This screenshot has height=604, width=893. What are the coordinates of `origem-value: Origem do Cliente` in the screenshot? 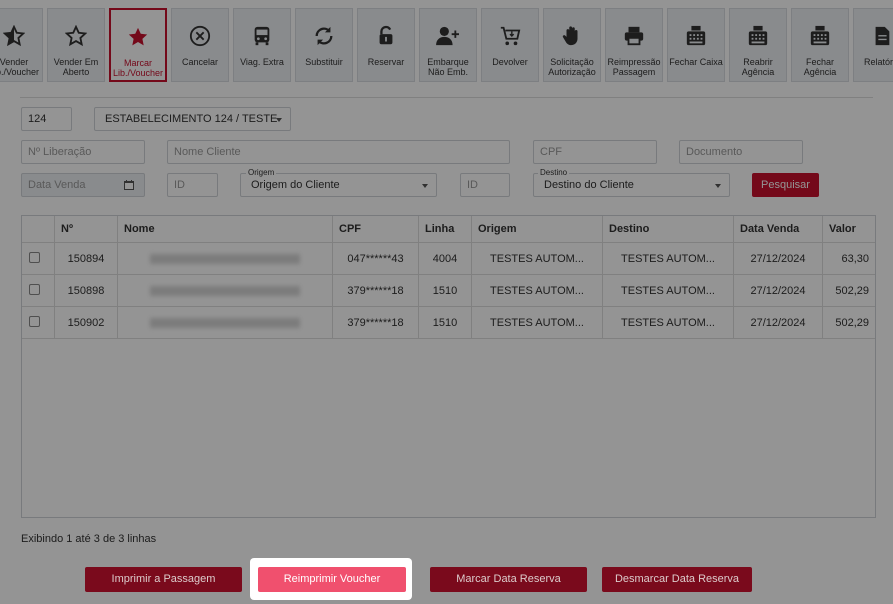 It's located at (295, 185).